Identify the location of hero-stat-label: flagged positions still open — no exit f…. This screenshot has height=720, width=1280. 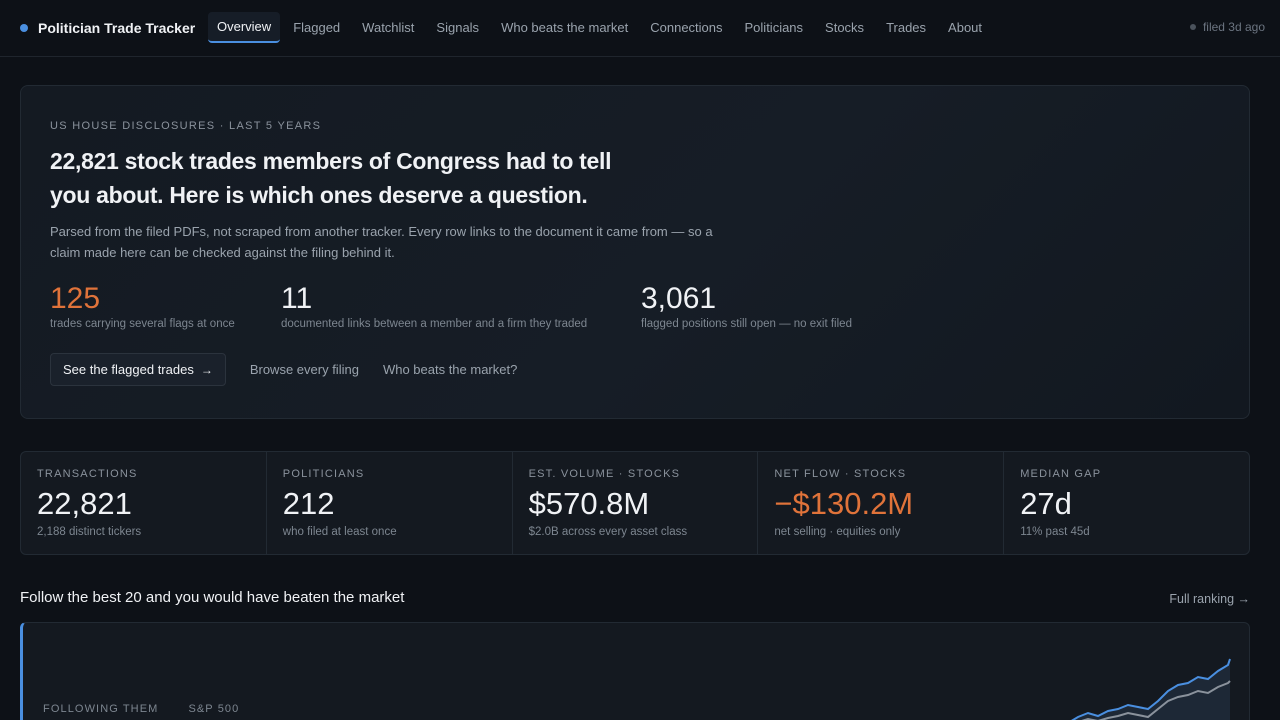
(746, 324).